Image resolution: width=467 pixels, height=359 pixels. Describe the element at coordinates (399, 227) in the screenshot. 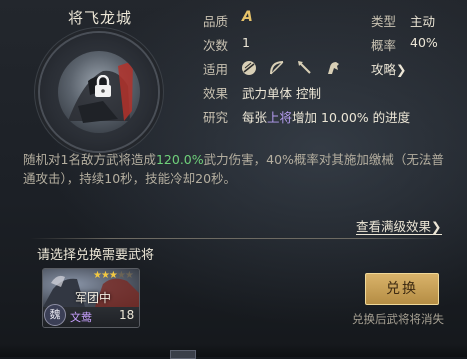

I see `view-full-level-effect-link: 查看满级效果❯` at that location.